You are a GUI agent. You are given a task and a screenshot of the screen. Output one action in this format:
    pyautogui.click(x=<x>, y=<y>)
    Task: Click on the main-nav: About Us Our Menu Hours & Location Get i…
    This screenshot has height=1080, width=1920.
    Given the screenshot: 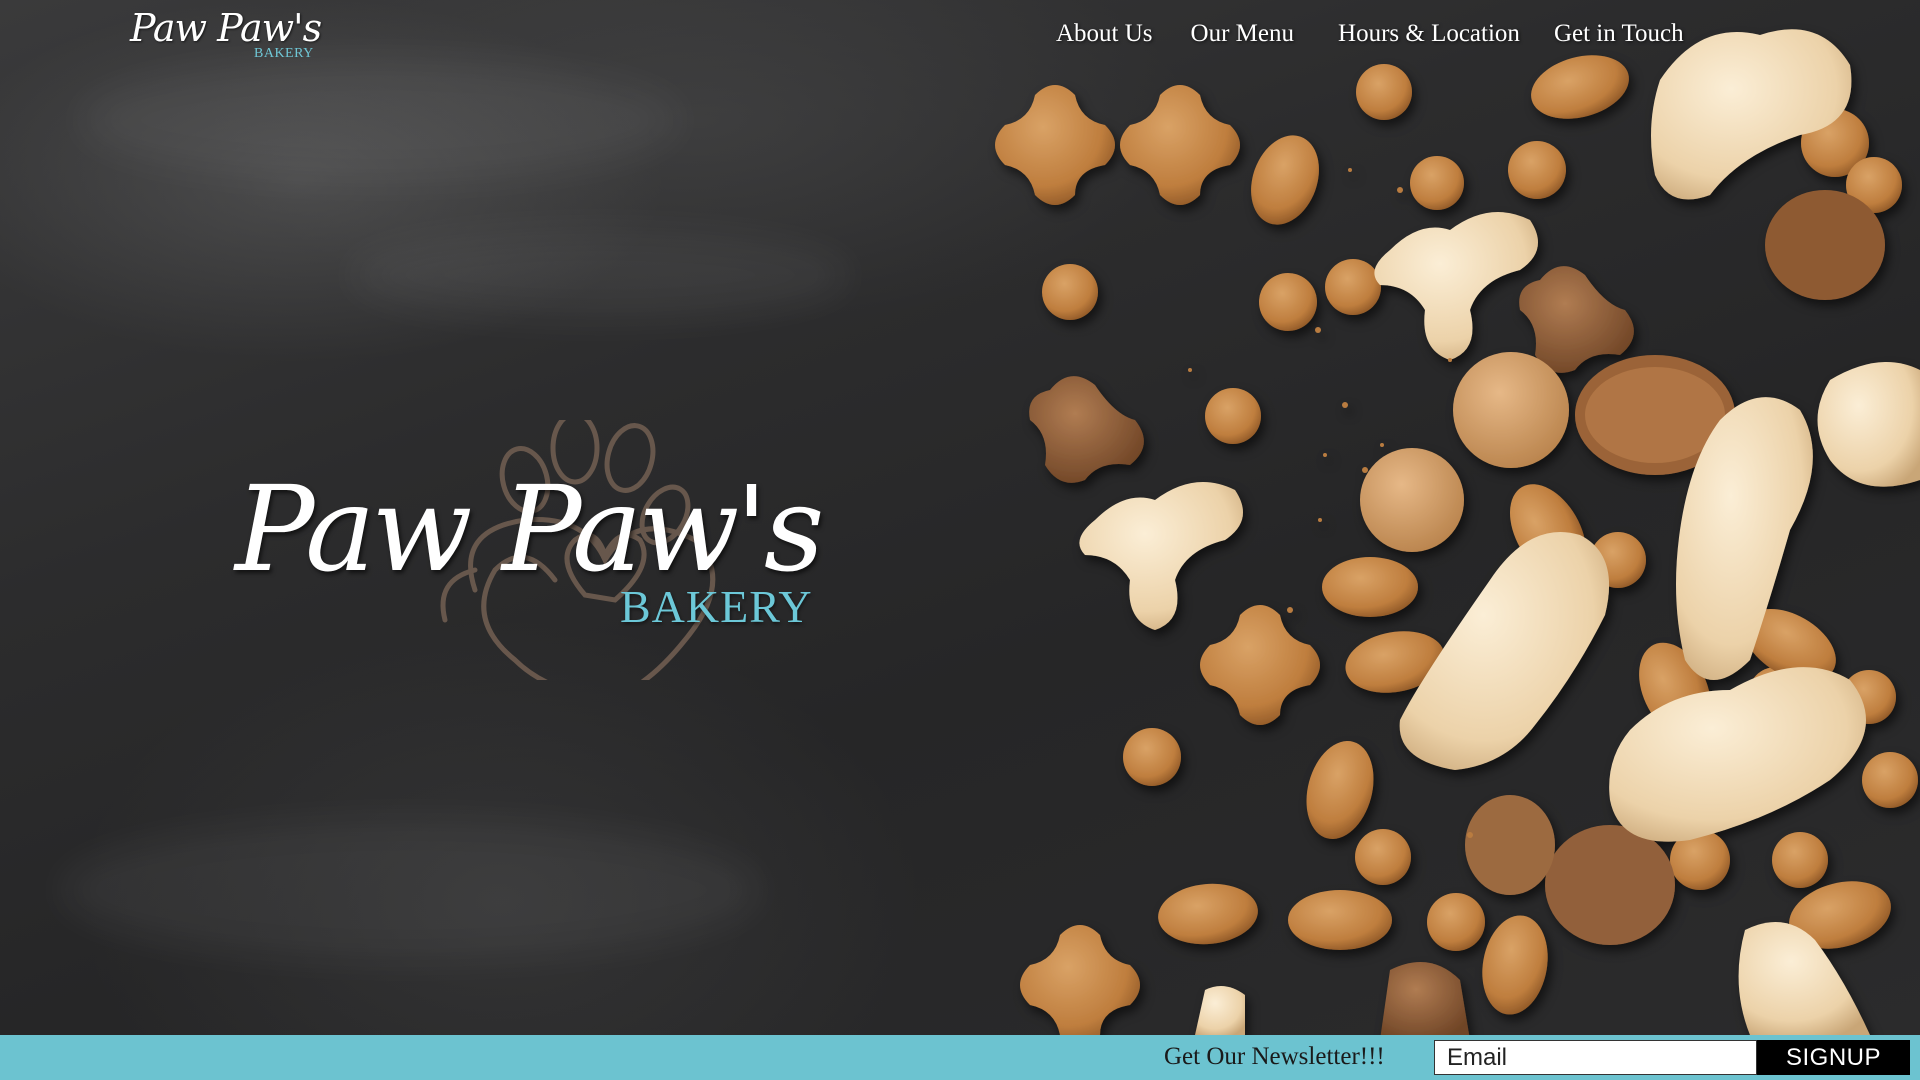 What is the action you would take?
    pyautogui.click(x=1389, y=34)
    